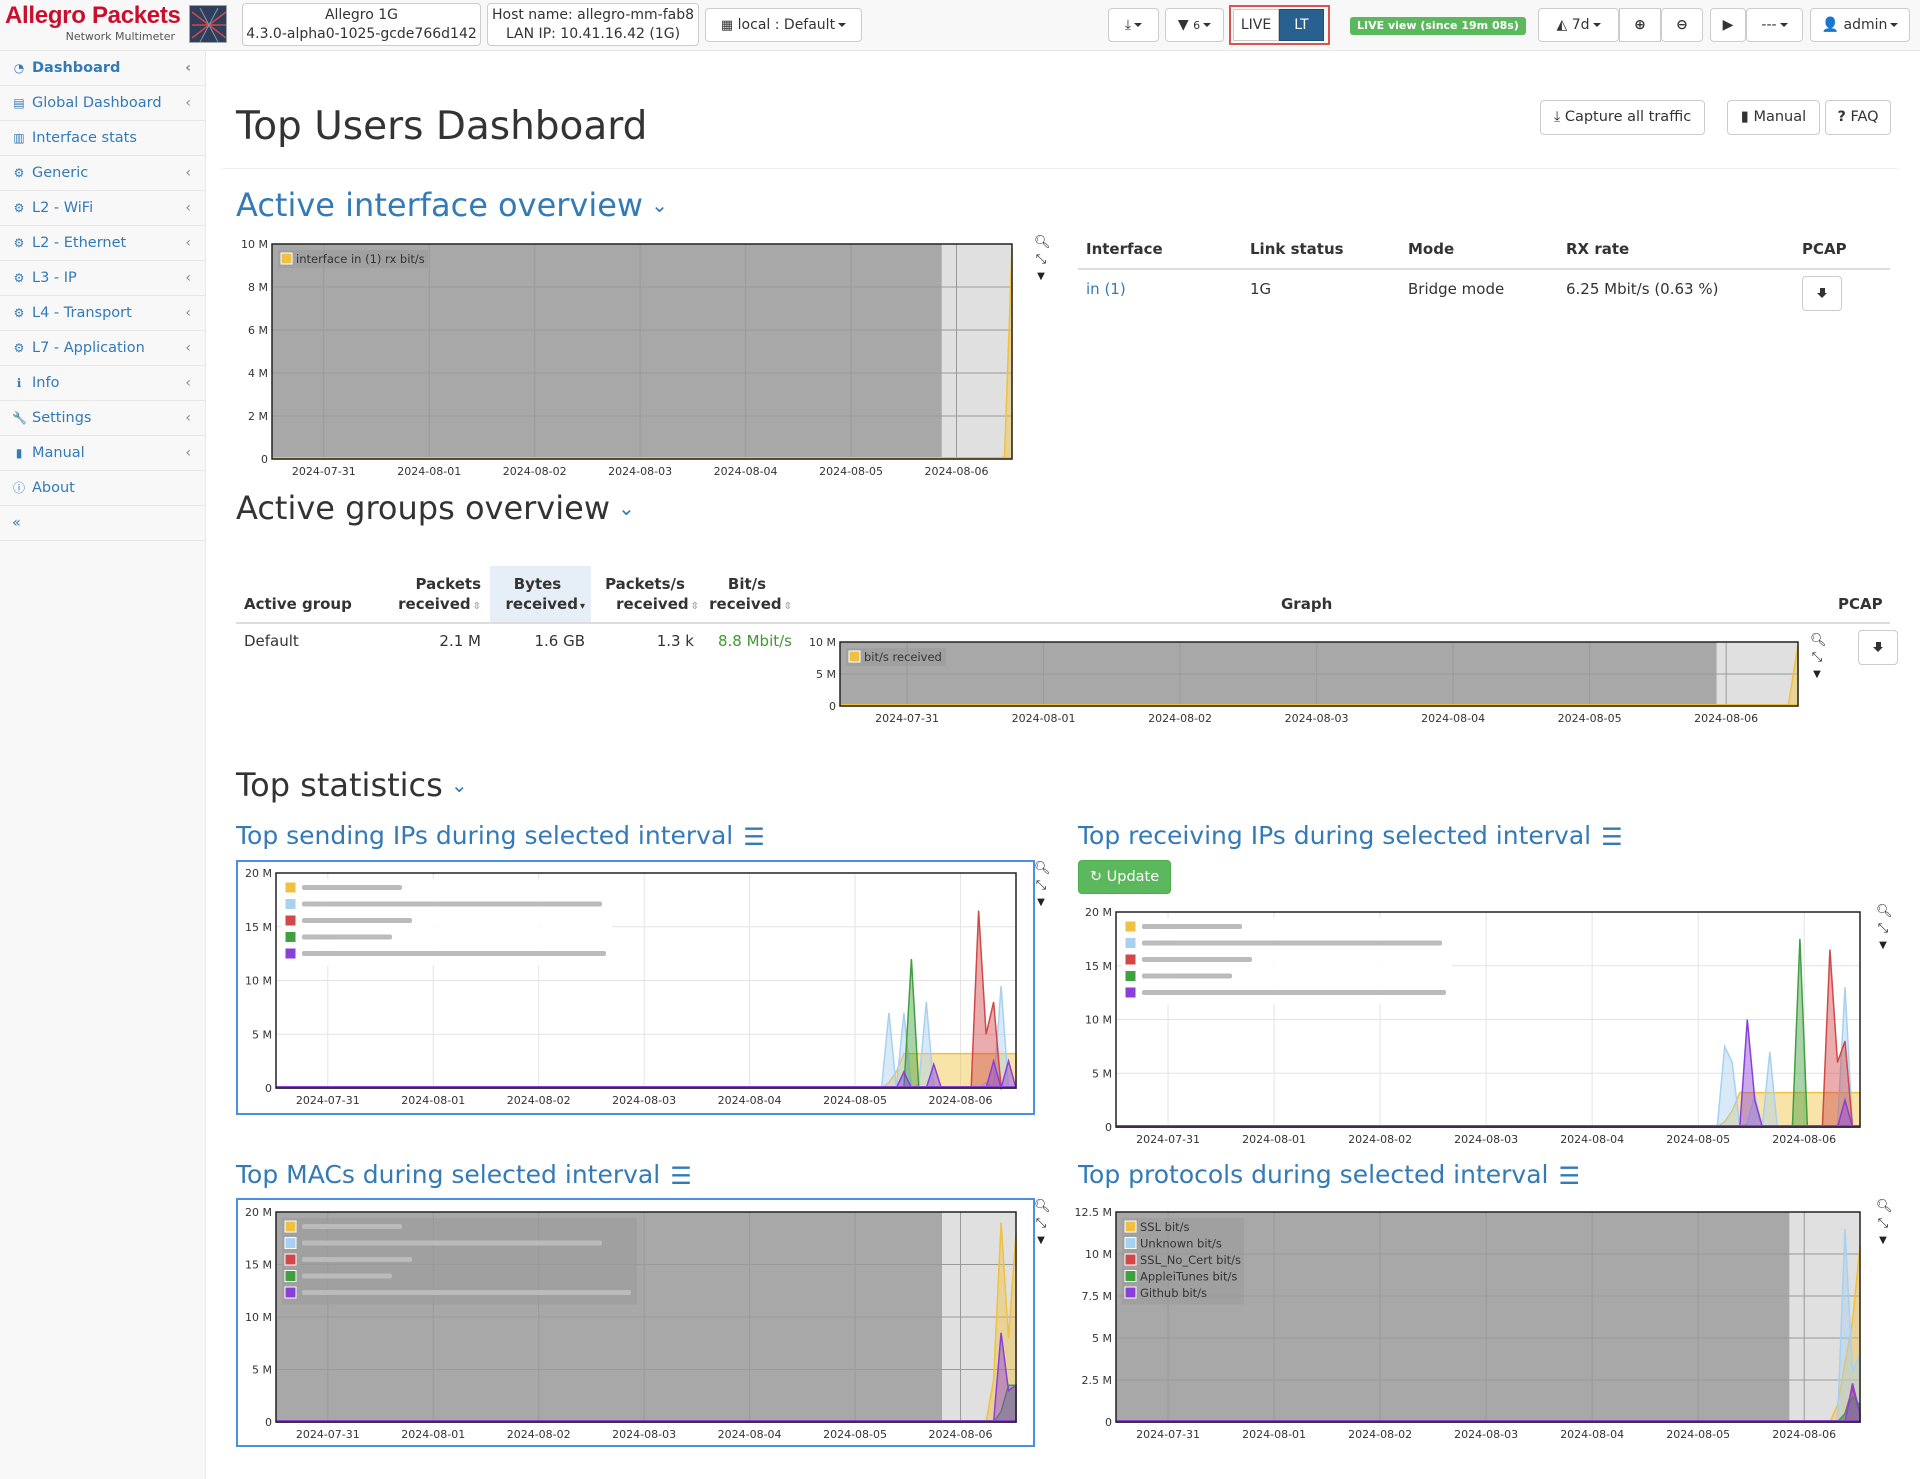 The height and width of the screenshot is (1479, 1920). What do you see at coordinates (1774, 25) in the screenshot?
I see `replay-selector: ---` at bounding box center [1774, 25].